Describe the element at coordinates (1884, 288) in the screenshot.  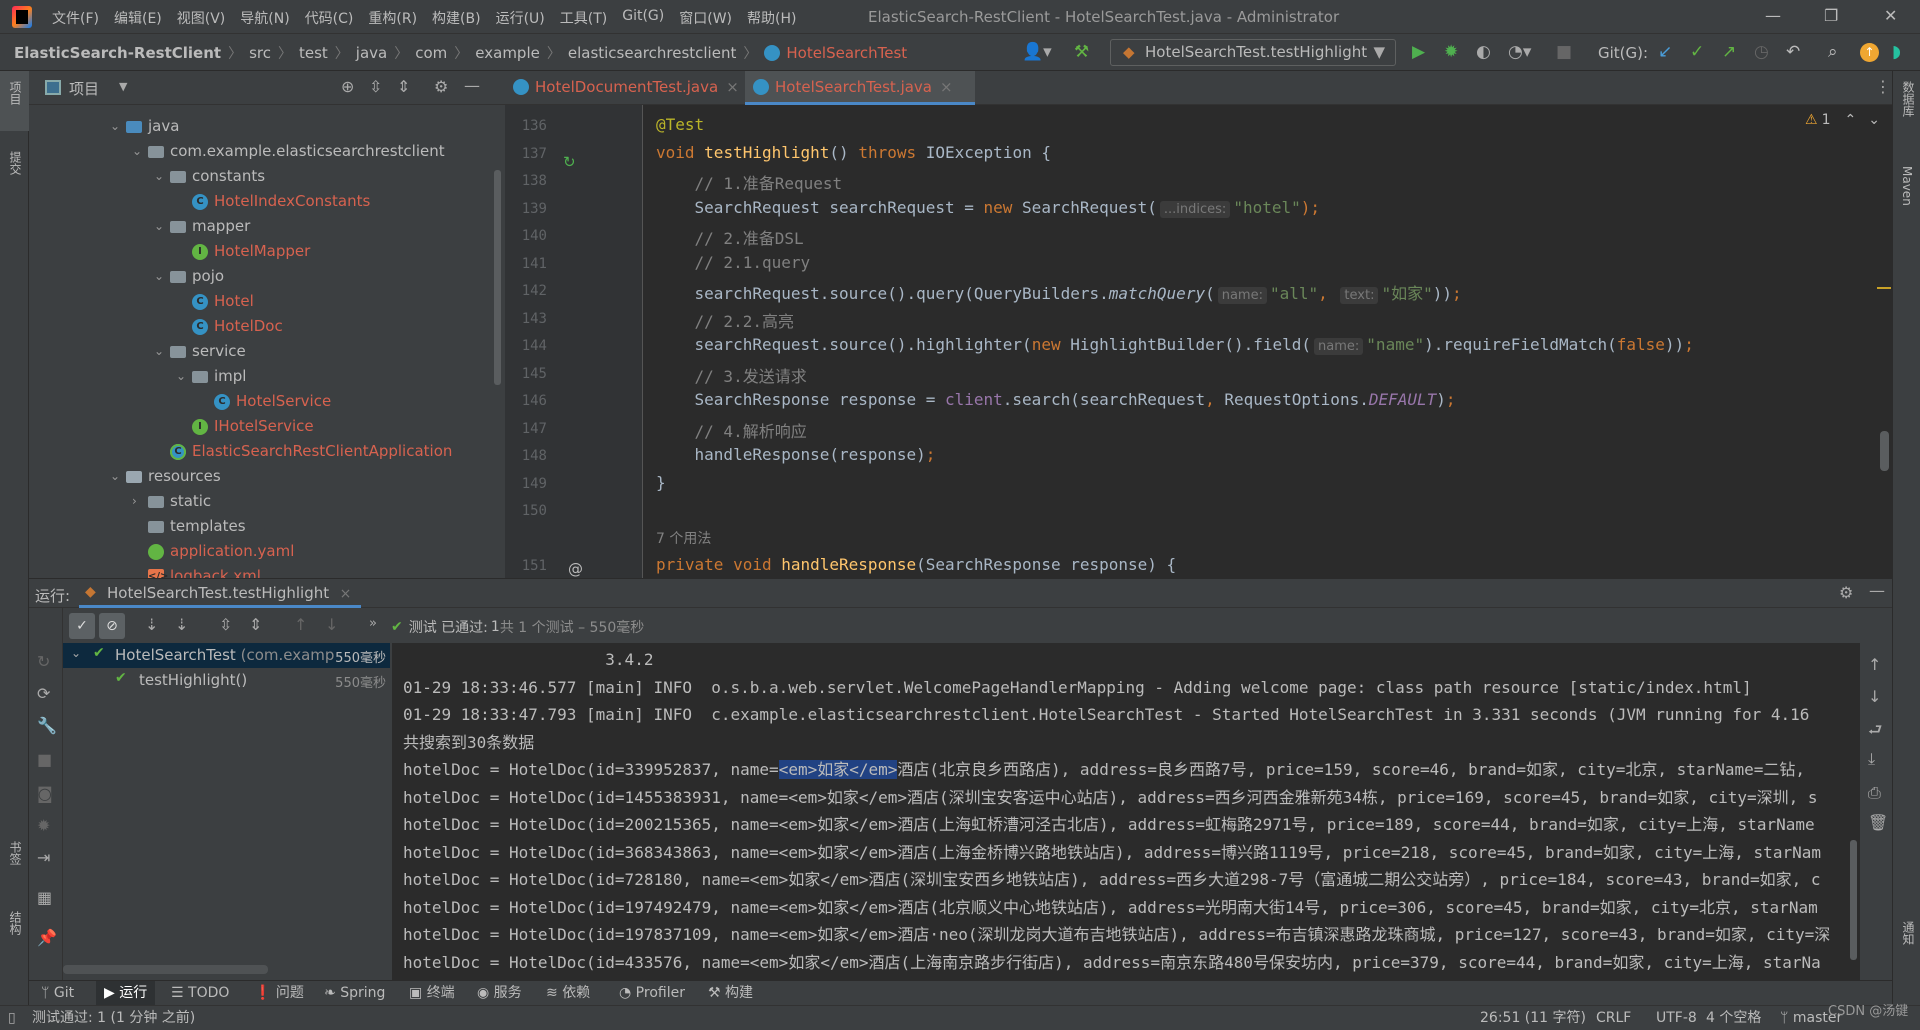
I see `warning-marker` at that location.